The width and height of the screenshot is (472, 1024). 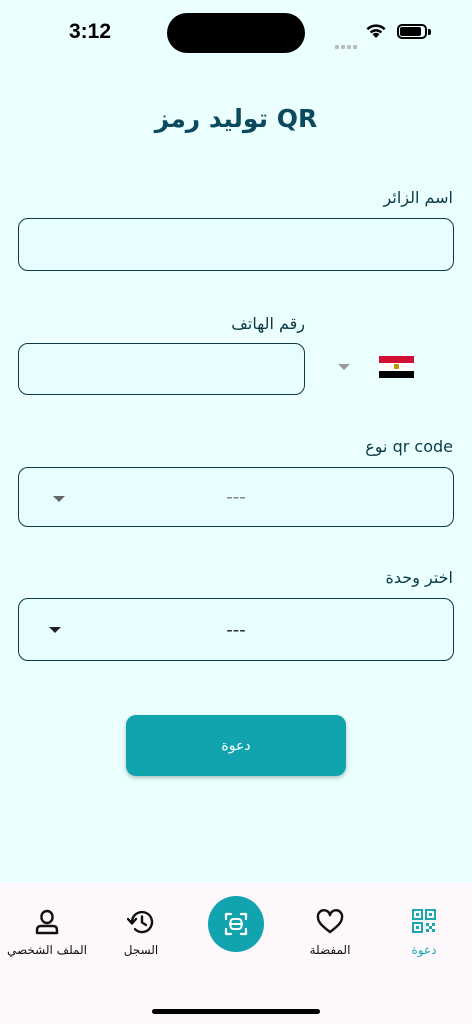 I want to click on home-indicator, so click(x=236, y=1011).